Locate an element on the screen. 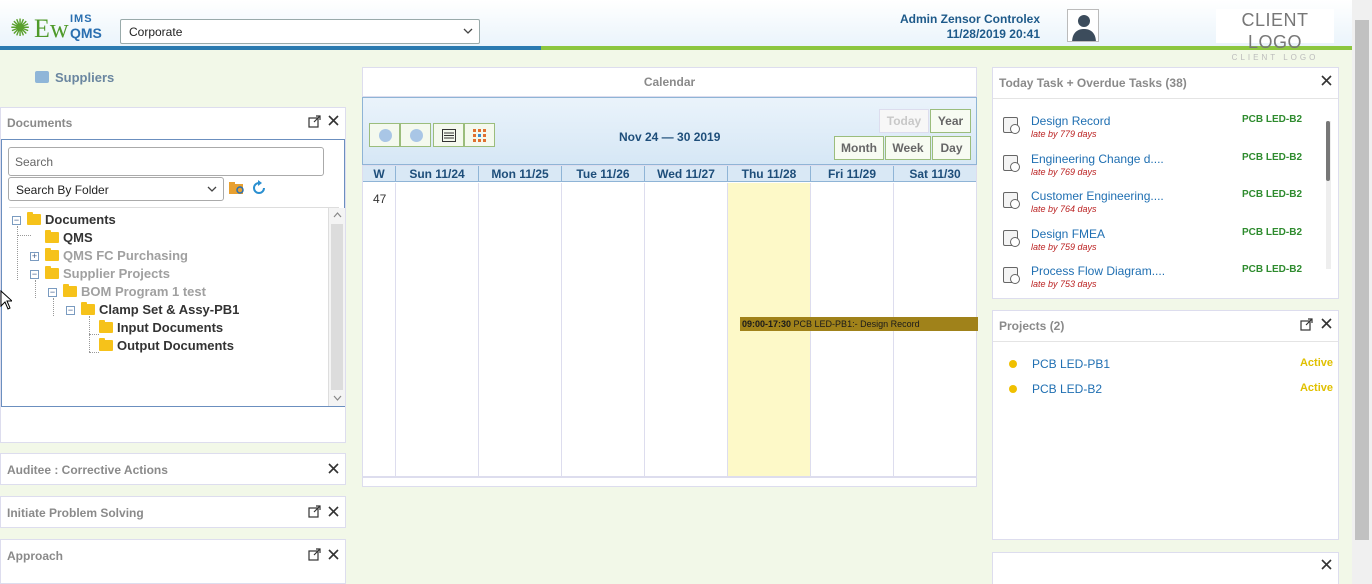 This screenshot has width=1372, height=584. page-scrollbar-thumb is located at coordinates (1362, 280).